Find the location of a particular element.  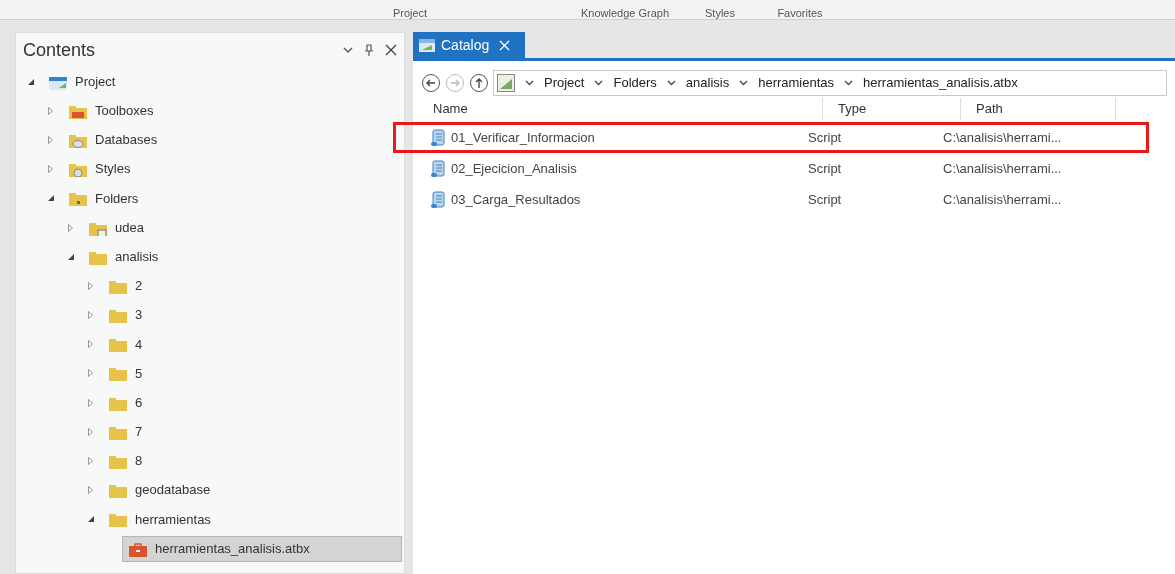

tree-item: 2 is located at coordinates (125, 285).